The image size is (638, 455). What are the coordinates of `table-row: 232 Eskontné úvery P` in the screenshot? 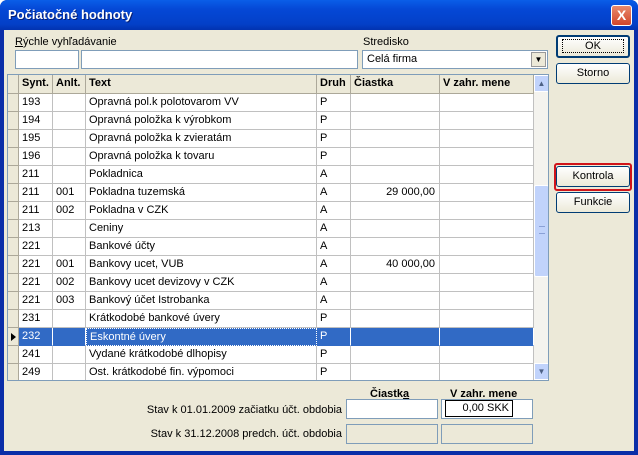 It's located at (271, 337).